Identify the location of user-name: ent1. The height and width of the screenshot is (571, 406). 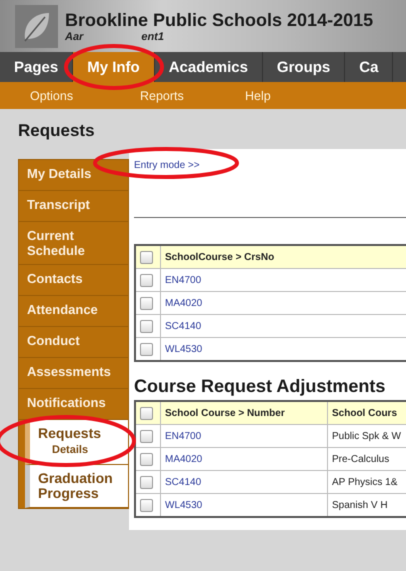
(152, 36).